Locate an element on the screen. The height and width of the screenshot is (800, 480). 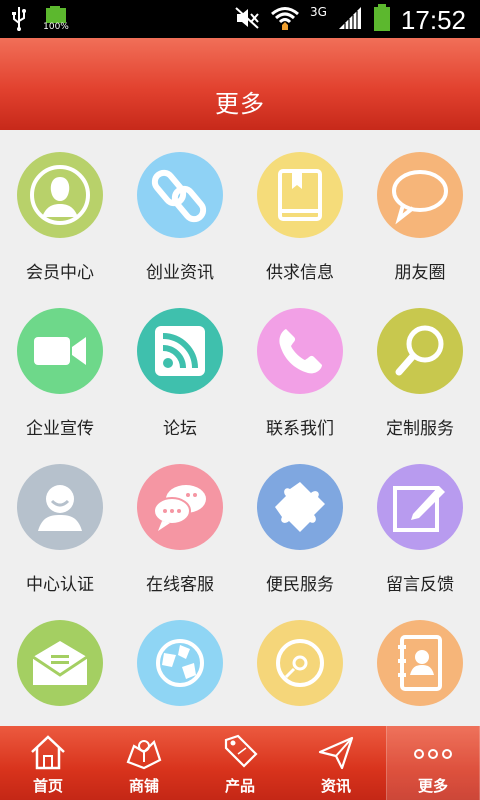
person-icon is located at coordinates (60, 195).